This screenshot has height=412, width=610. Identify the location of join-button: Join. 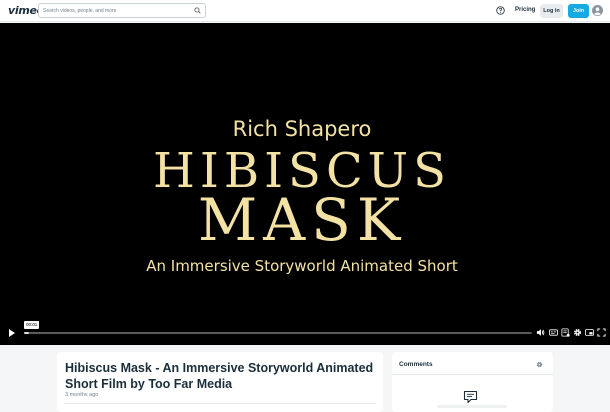
(578, 11).